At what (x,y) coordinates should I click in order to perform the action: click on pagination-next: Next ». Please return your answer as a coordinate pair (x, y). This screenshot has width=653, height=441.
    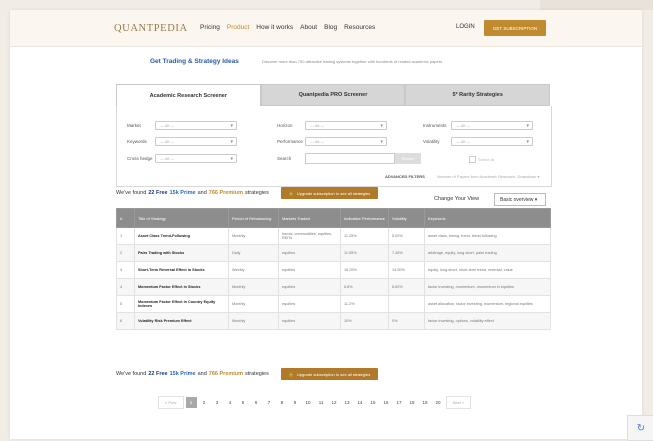
    Looking at the image, I should click on (458, 402).